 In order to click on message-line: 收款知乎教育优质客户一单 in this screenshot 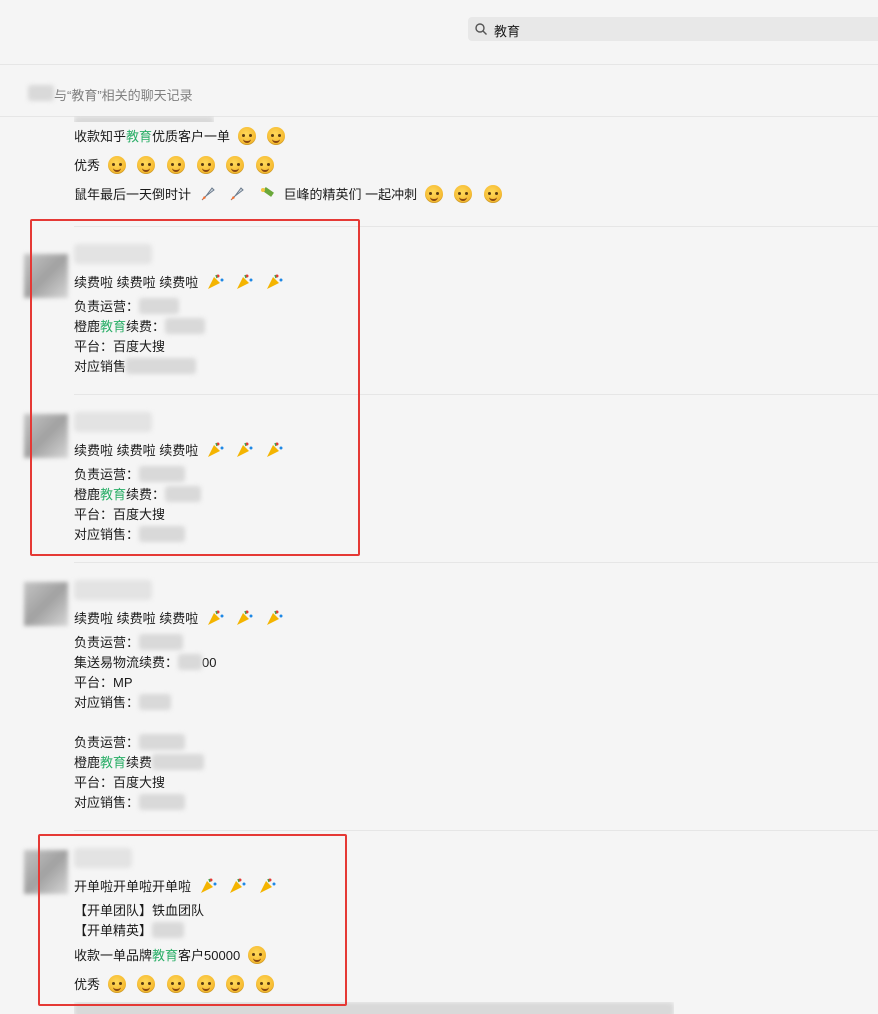, I will do `click(181, 136)`.